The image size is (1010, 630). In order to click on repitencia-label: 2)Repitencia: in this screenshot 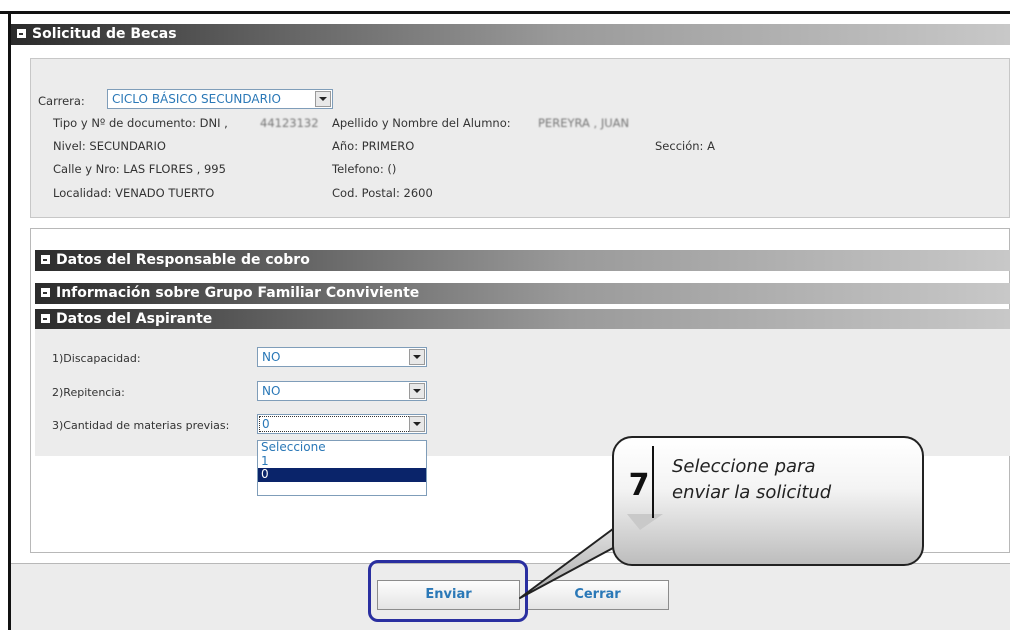, I will do `click(88, 392)`.